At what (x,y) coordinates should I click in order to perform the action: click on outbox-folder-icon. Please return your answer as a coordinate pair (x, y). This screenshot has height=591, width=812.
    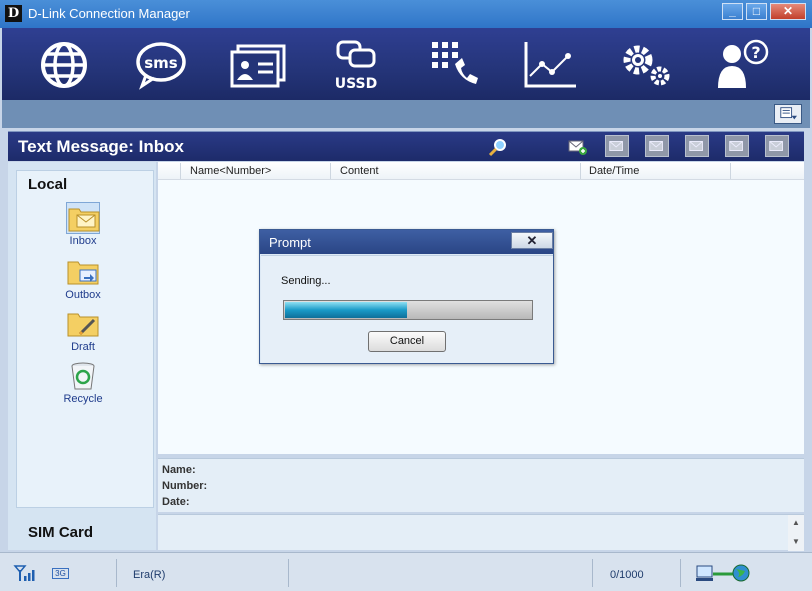
    Looking at the image, I should click on (83, 272).